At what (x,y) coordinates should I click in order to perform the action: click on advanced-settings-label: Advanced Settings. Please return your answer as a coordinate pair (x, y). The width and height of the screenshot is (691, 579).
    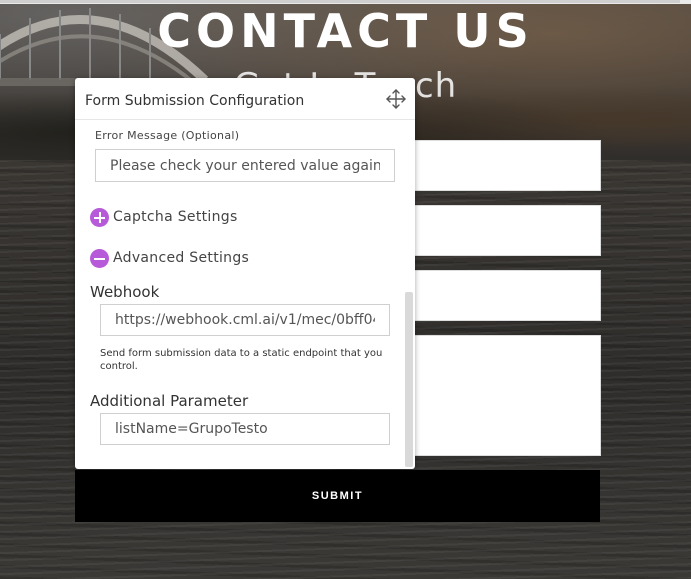
    Looking at the image, I should click on (181, 258).